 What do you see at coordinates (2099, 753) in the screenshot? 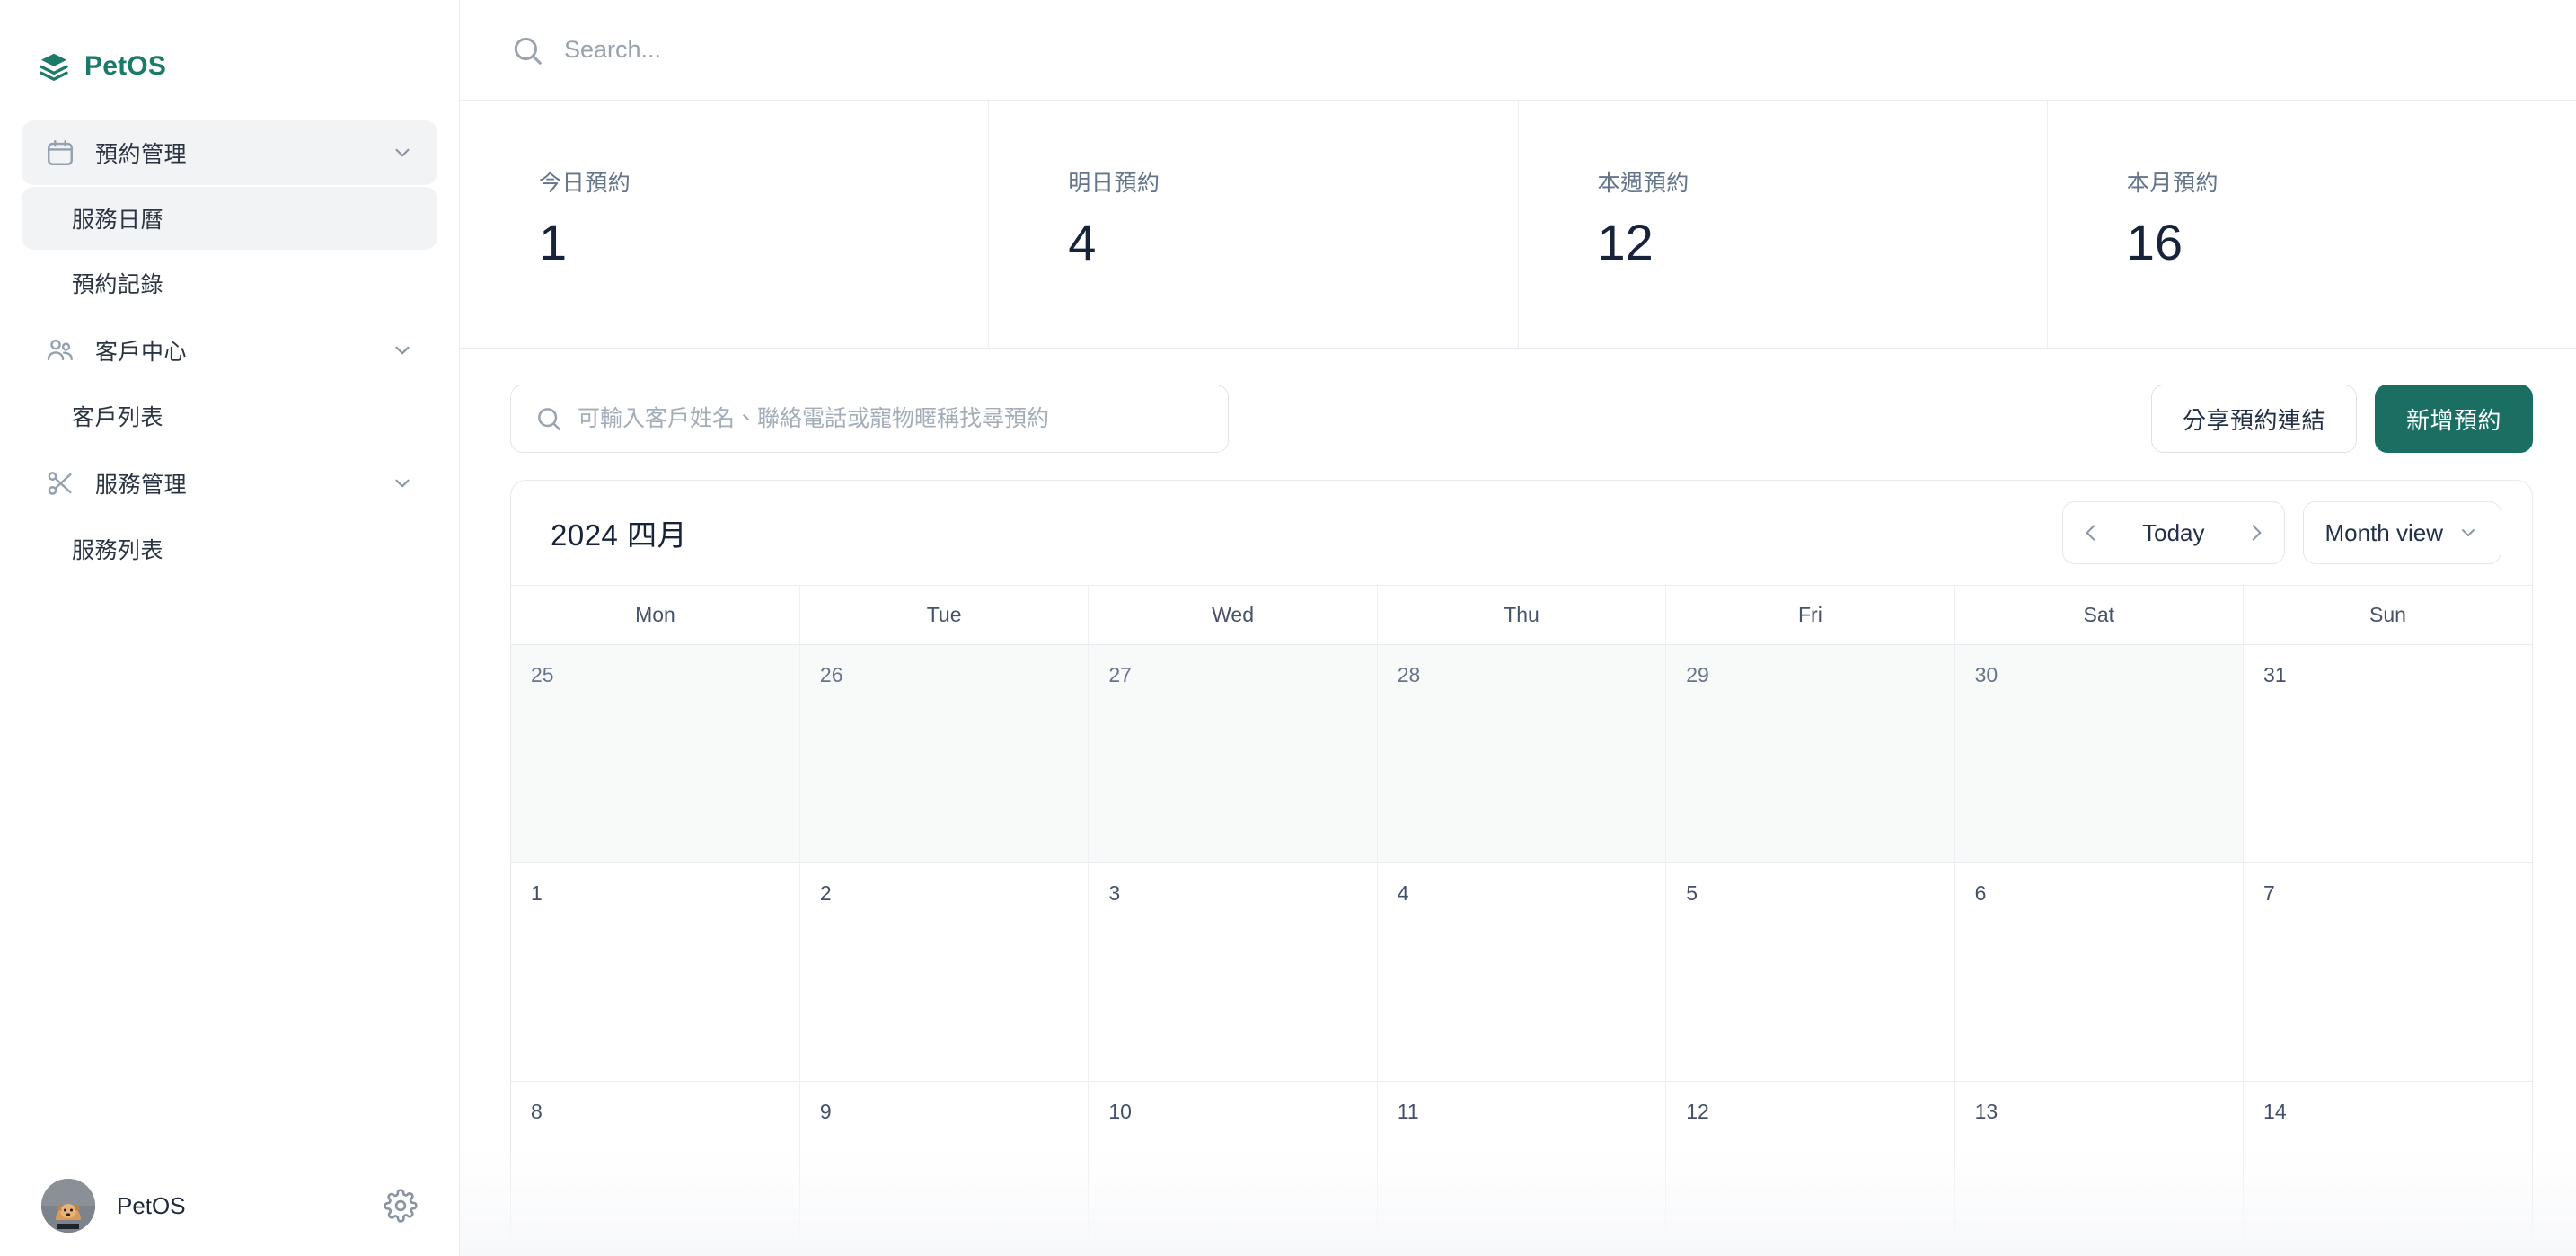
I see `calendar-day-cell: 30` at bounding box center [2099, 753].